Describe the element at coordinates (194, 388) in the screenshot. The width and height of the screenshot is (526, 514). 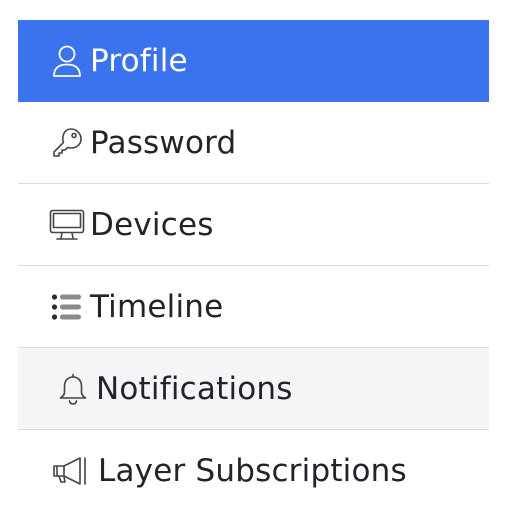
I see `menu-item-label: Notifications` at that location.